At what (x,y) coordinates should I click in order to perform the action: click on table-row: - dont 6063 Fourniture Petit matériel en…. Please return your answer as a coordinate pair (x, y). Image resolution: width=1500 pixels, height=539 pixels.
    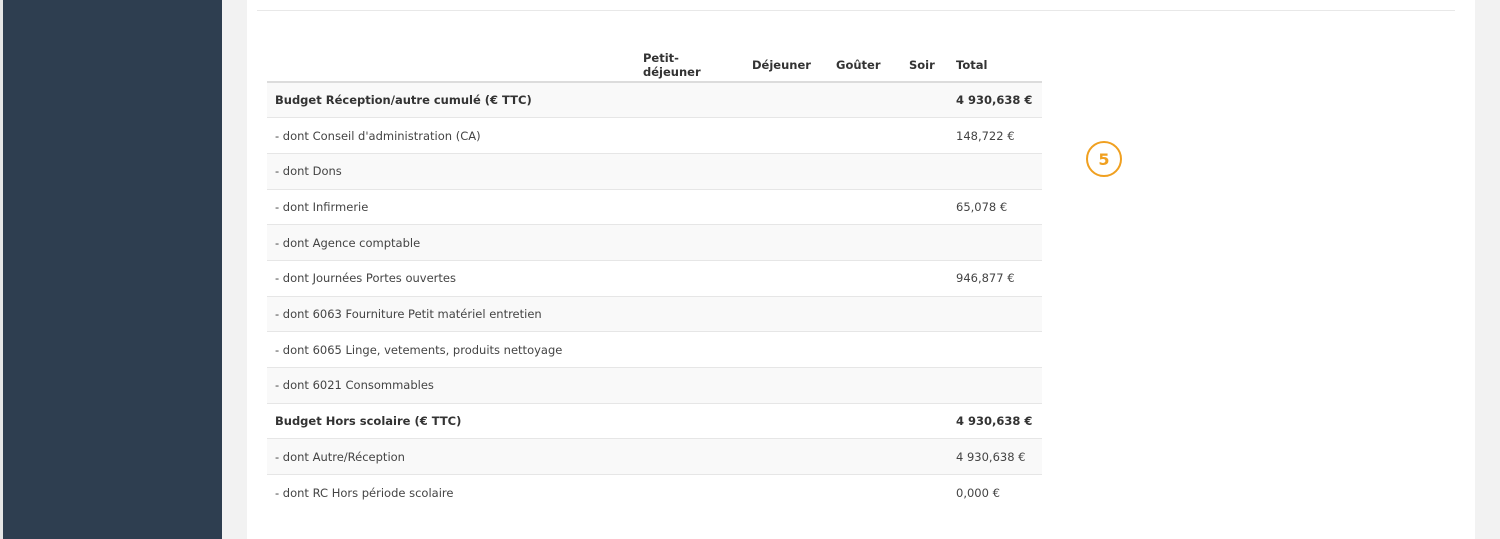
    Looking at the image, I should click on (654, 313).